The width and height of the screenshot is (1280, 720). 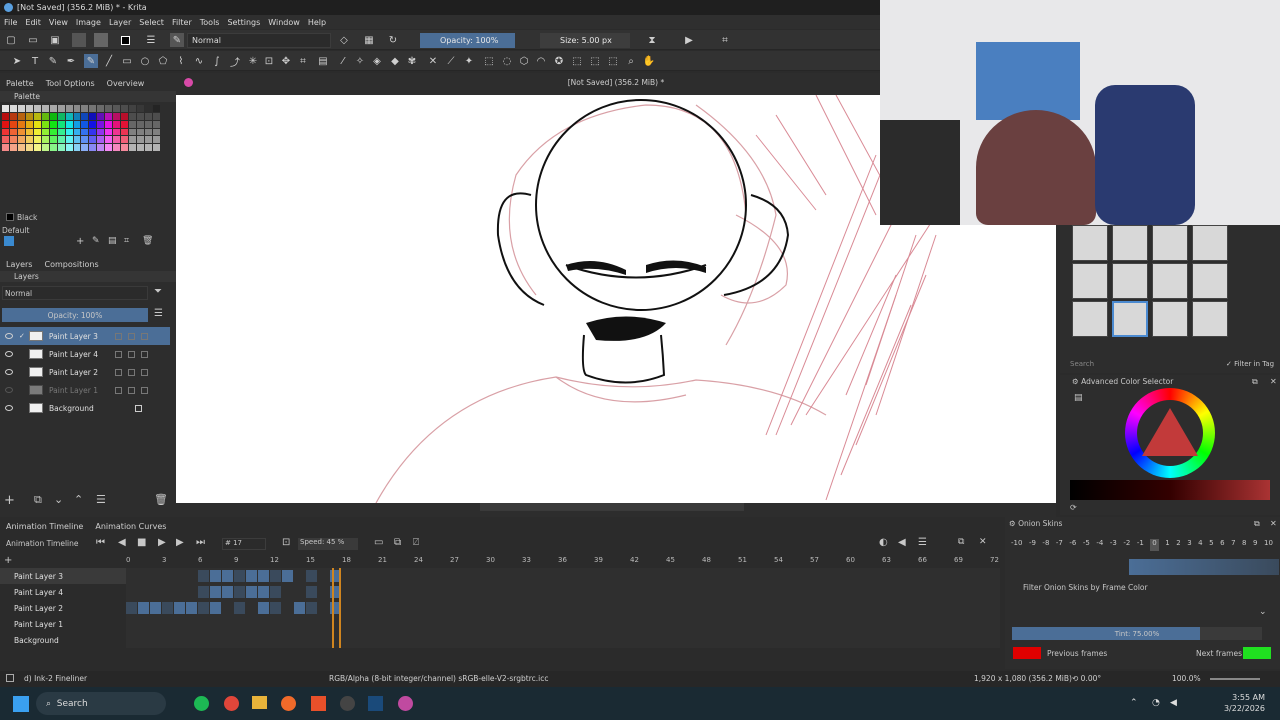 What do you see at coordinates (1235, 708) in the screenshot?
I see `clock-date: 3/22/2026` at bounding box center [1235, 708].